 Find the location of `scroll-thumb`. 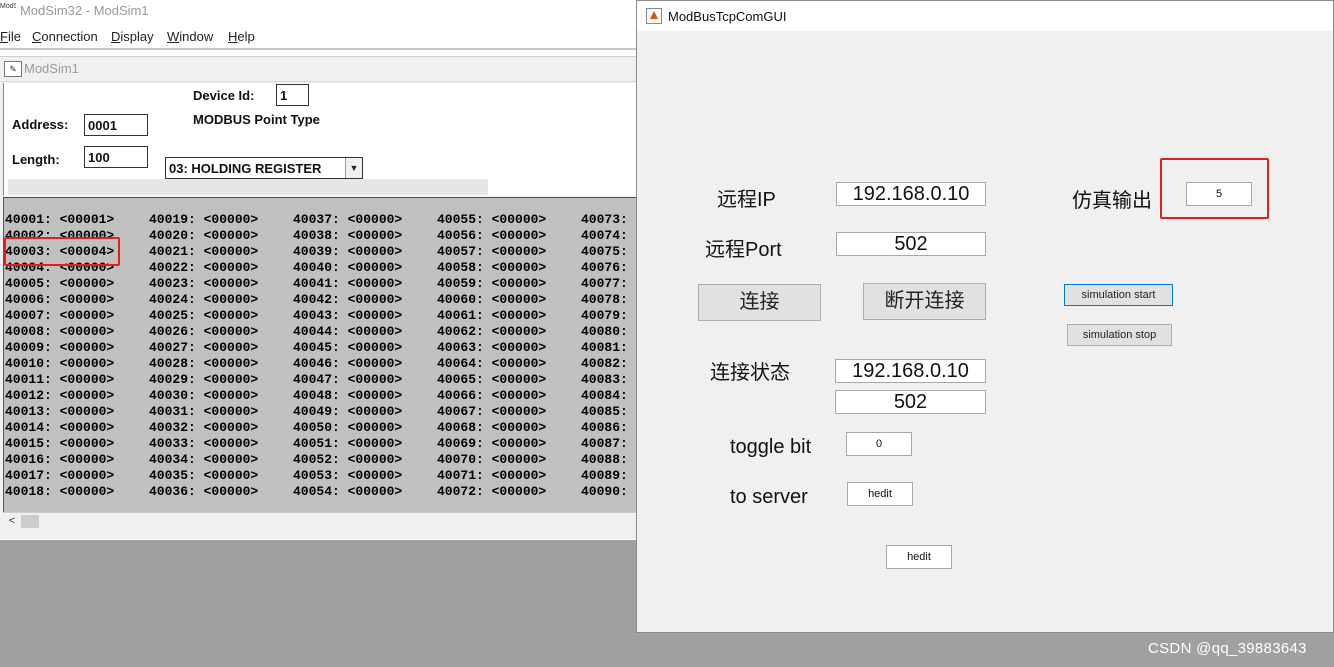

scroll-thumb is located at coordinates (30, 521).